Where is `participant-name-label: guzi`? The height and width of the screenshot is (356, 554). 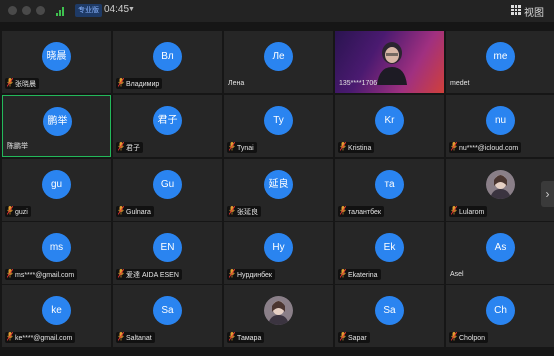
participant-name-label: guzi is located at coordinates (18, 211).